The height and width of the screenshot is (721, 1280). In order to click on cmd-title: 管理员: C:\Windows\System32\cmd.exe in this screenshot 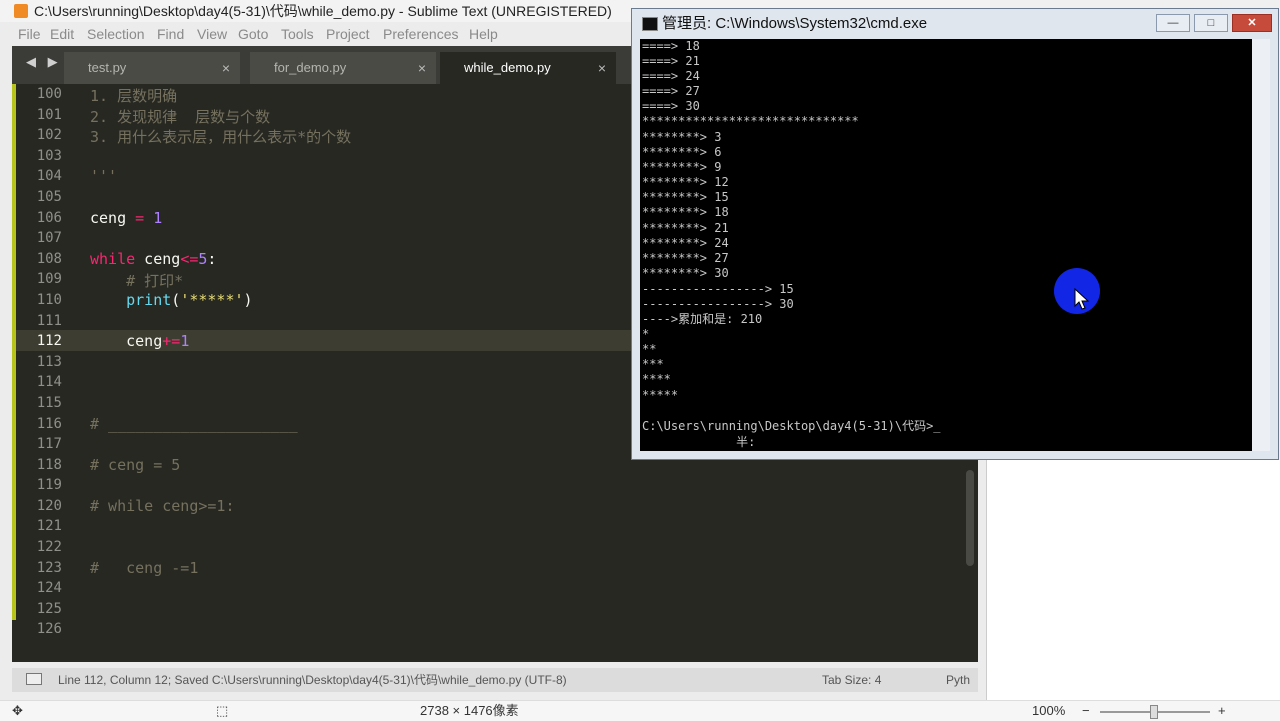, I will do `click(795, 23)`.